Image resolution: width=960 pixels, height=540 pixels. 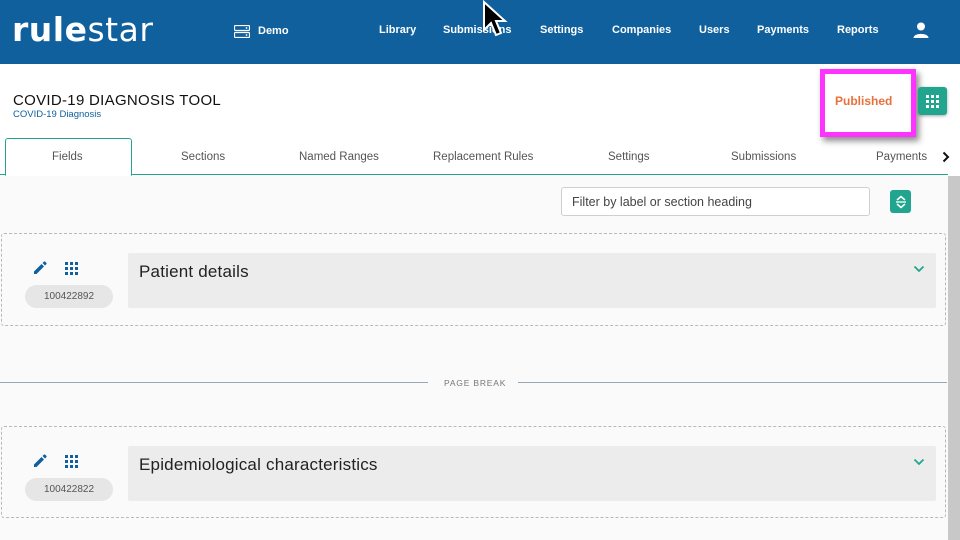 I want to click on grid-icon, so click(x=932, y=101).